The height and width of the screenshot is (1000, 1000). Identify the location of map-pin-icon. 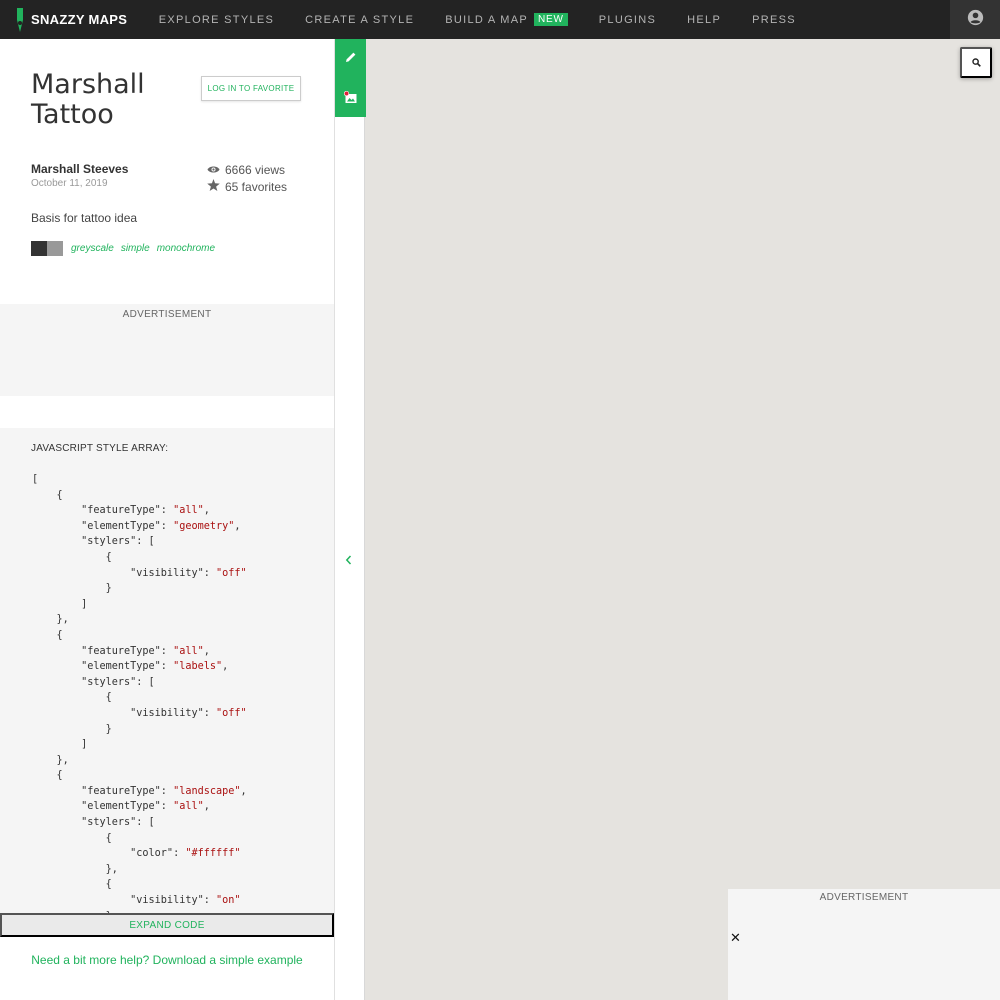
(20, 19).